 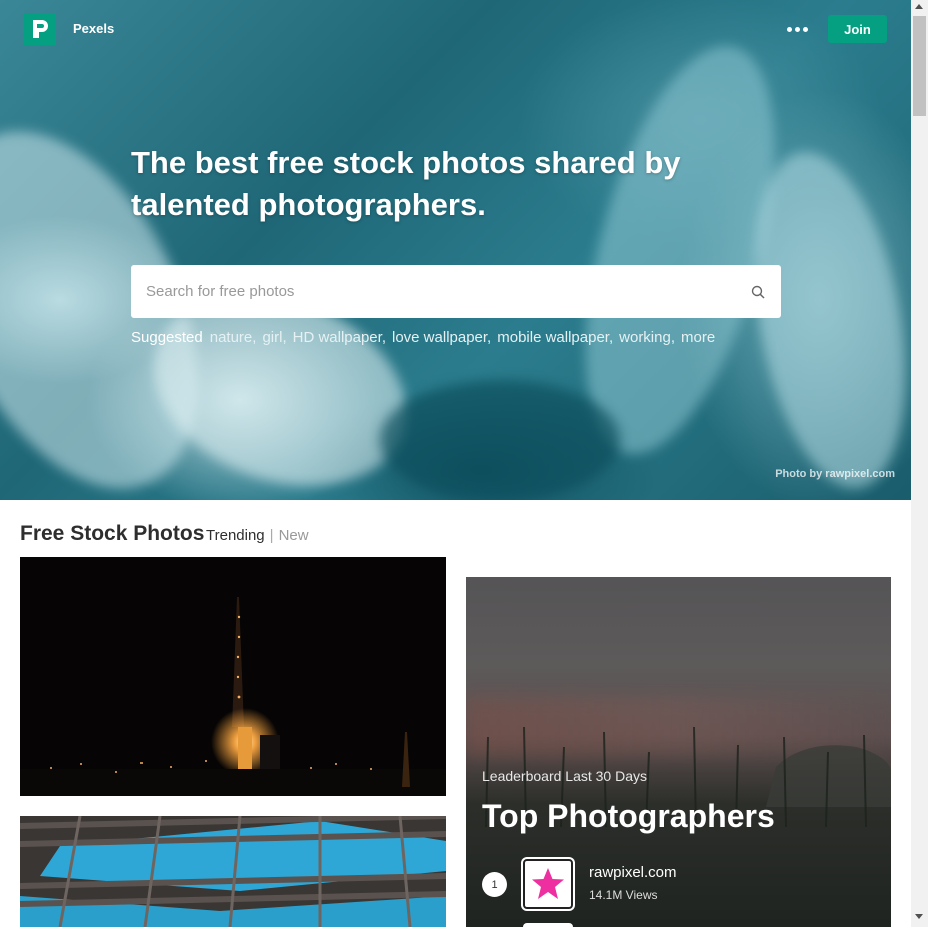 I want to click on scroll-down-arrow-icon, so click(x=919, y=916).